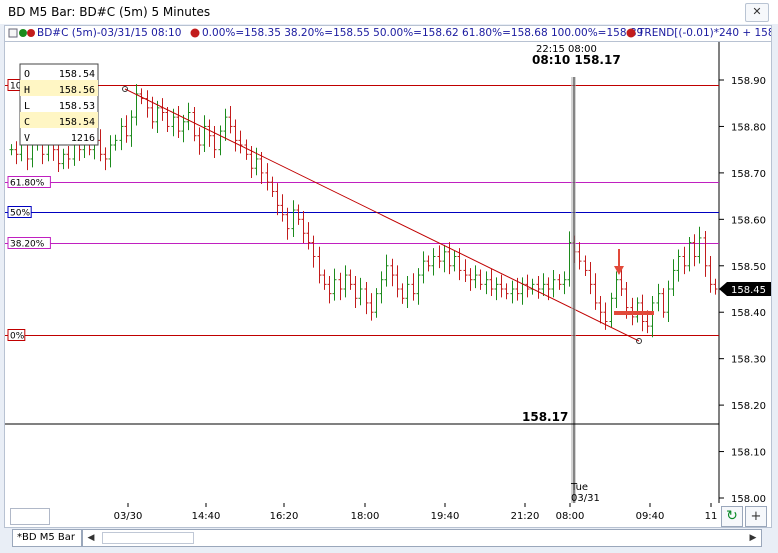  What do you see at coordinates (365, 516) in the screenshot?
I see `time-tick-label: 18:00` at bounding box center [365, 516].